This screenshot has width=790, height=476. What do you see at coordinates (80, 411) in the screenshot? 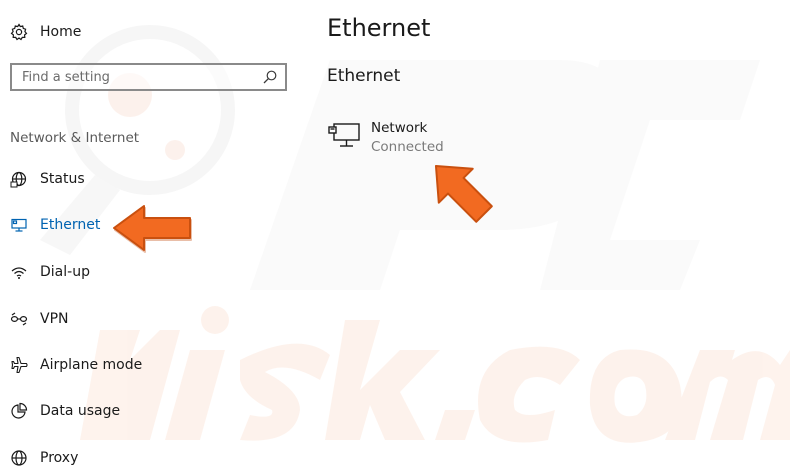
I see `sidebar-item-label: Data usage` at bounding box center [80, 411].